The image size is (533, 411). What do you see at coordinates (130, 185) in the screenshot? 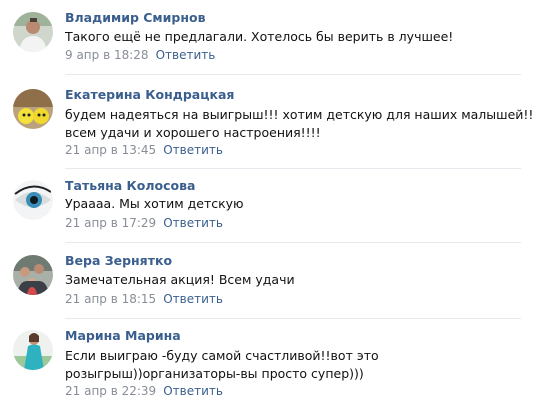
I see `comment-author: Татьяна Колосова` at bounding box center [130, 185].